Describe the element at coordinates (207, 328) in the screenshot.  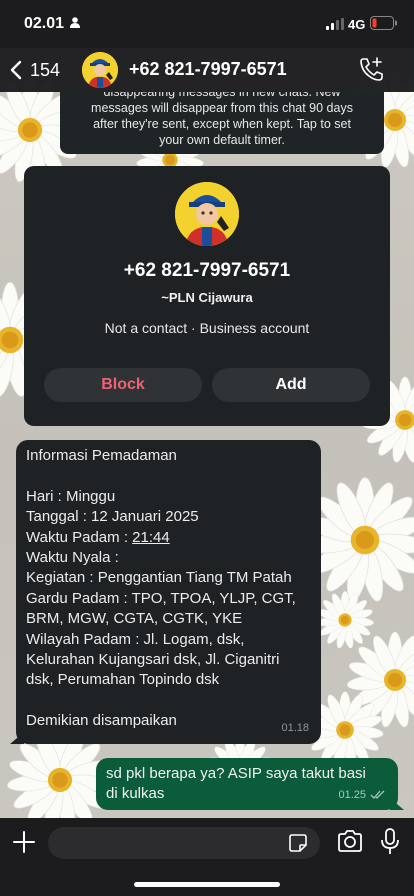
I see `contact-status-label: Not a contact · Business account` at that location.